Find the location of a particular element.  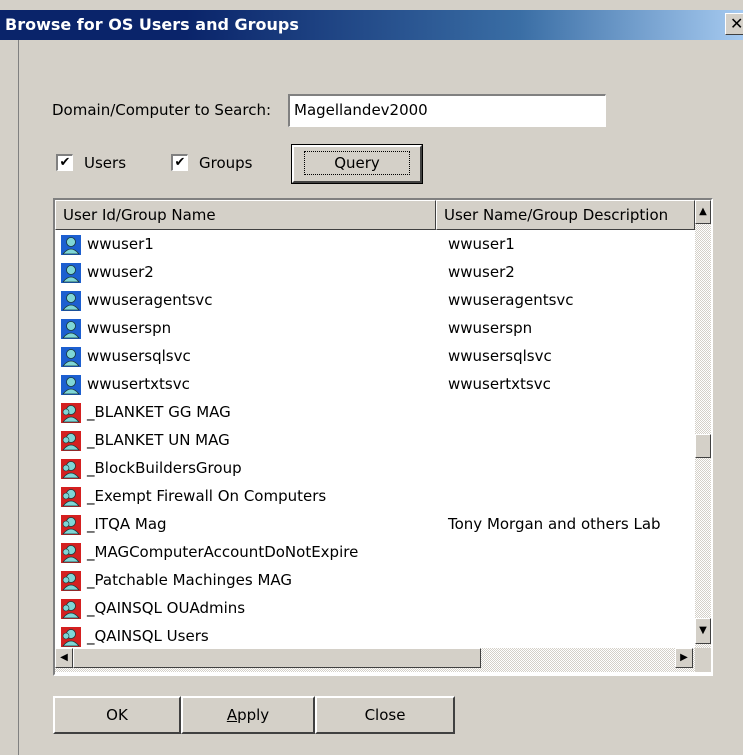

close-window-button: ✕ is located at coordinates (734, 24).